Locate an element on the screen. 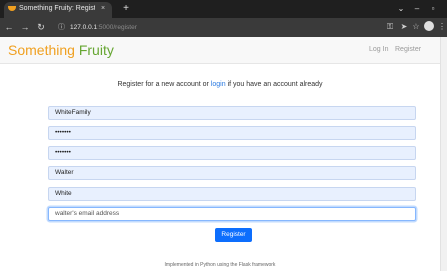  password-field: ••••••• is located at coordinates (232, 133).